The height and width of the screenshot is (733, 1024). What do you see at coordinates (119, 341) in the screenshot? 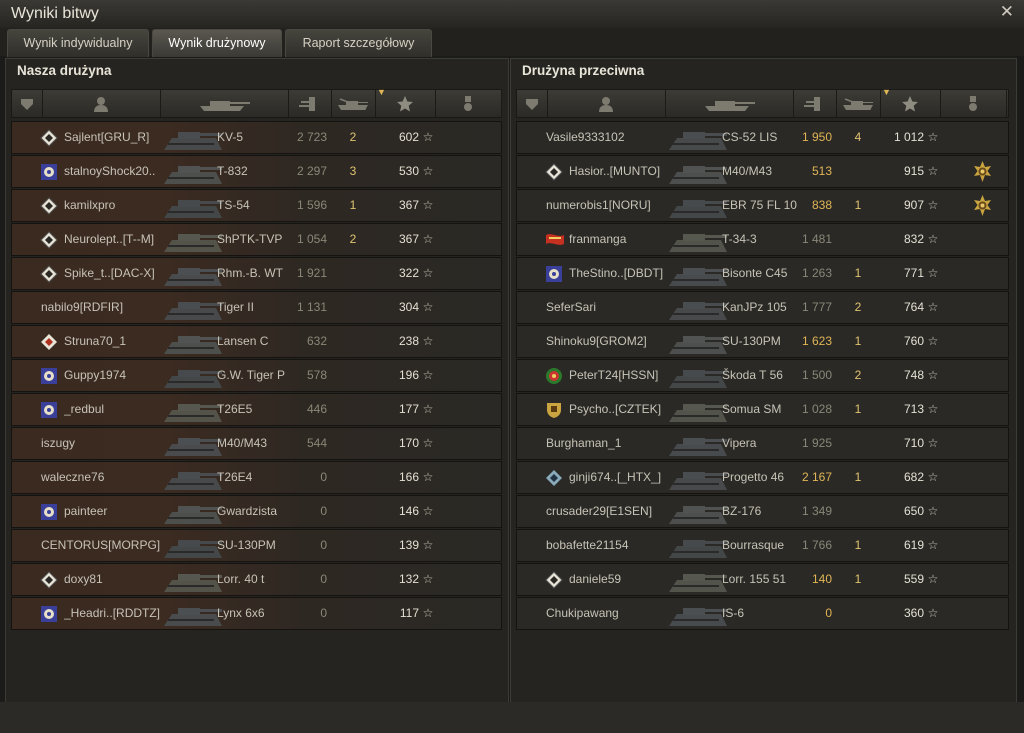
I see `player-name: Struna70_1` at bounding box center [119, 341].